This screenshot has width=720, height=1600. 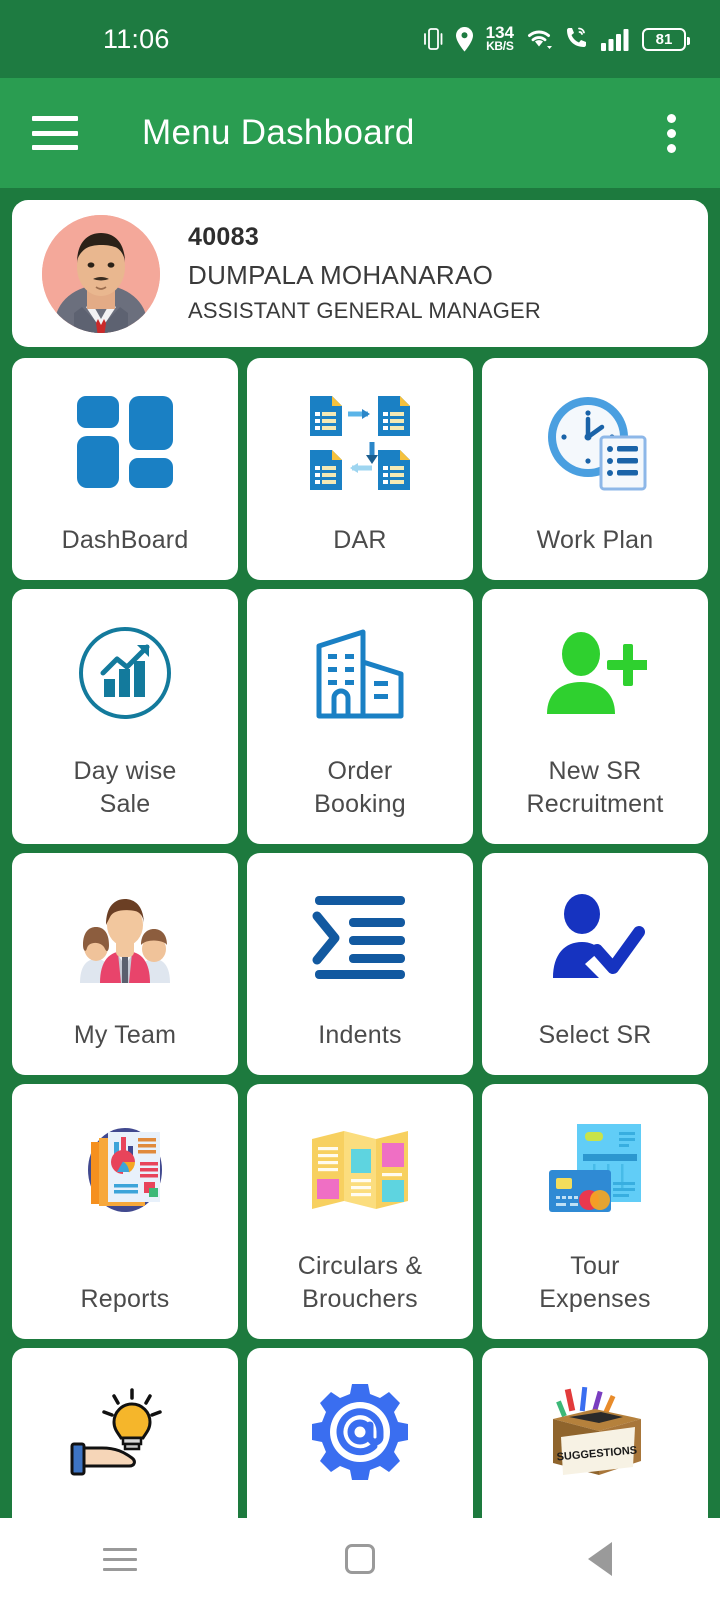 I want to click on tile-order-booking: Order Booking, so click(x=360, y=716).